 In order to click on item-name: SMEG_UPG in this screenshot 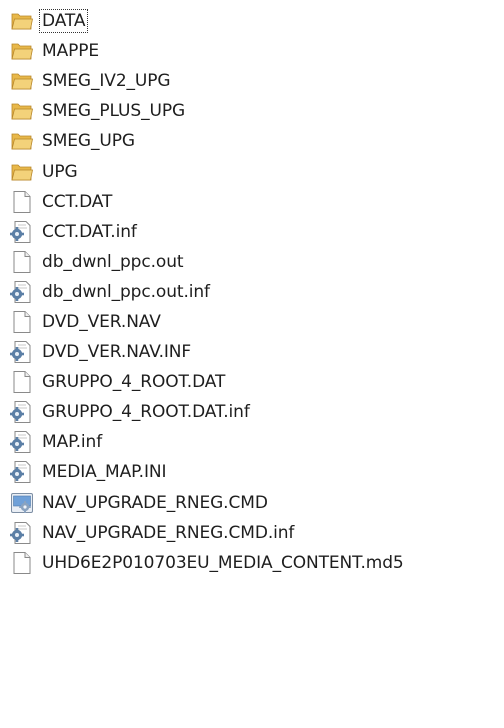, I will do `click(88, 141)`.